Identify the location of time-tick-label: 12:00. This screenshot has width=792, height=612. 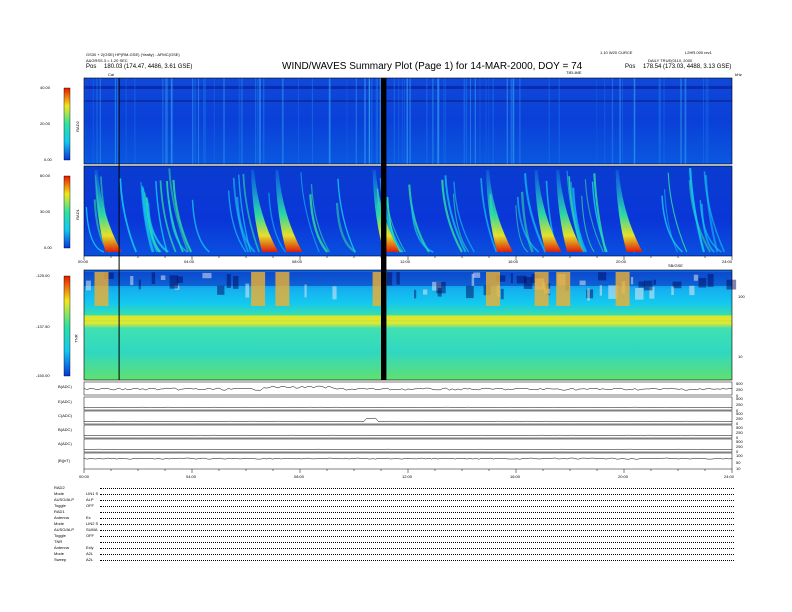
(405, 261).